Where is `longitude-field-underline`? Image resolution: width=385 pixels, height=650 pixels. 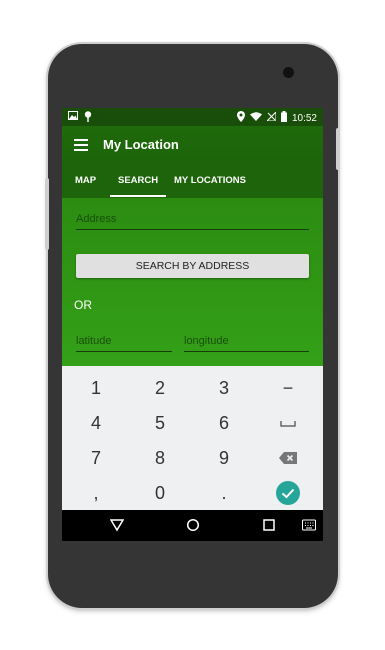
longitude-field-underline is located at coordinates (246, 351).